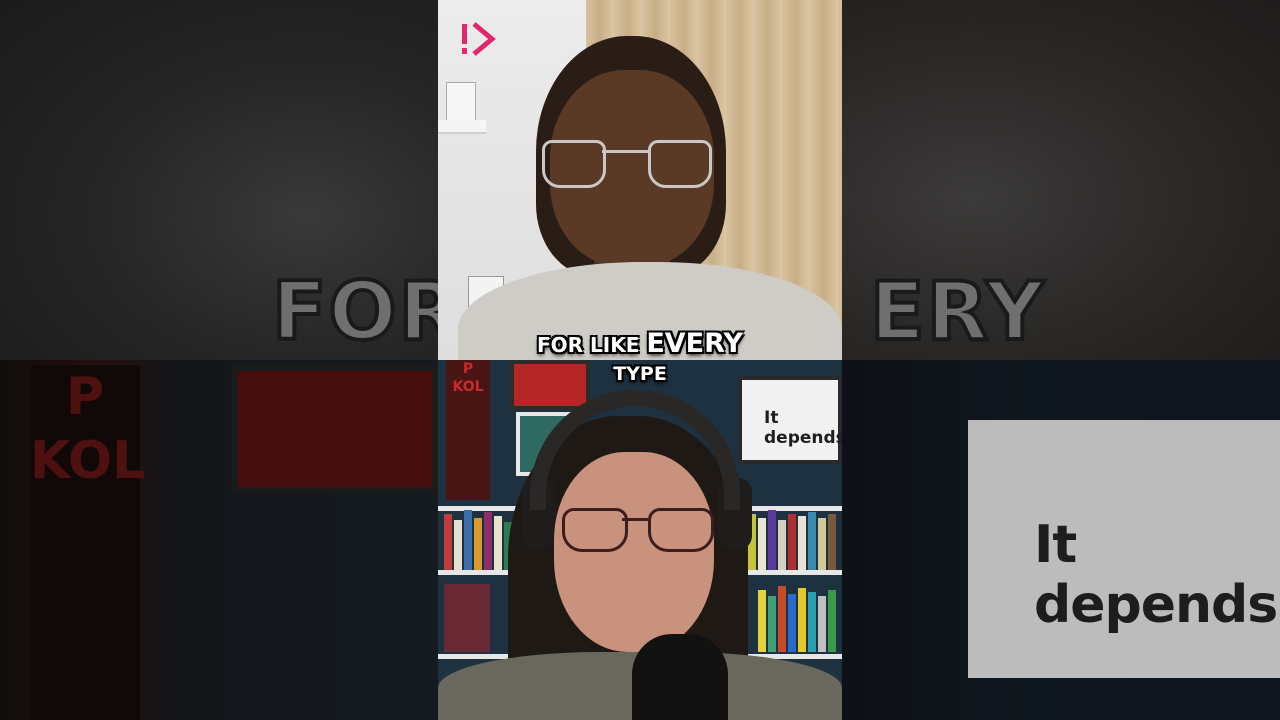  What do you see at coordinates (640, 374) in the screenshot?
I see `caption-line-2: TYPE` at bounding box center [640, 374].